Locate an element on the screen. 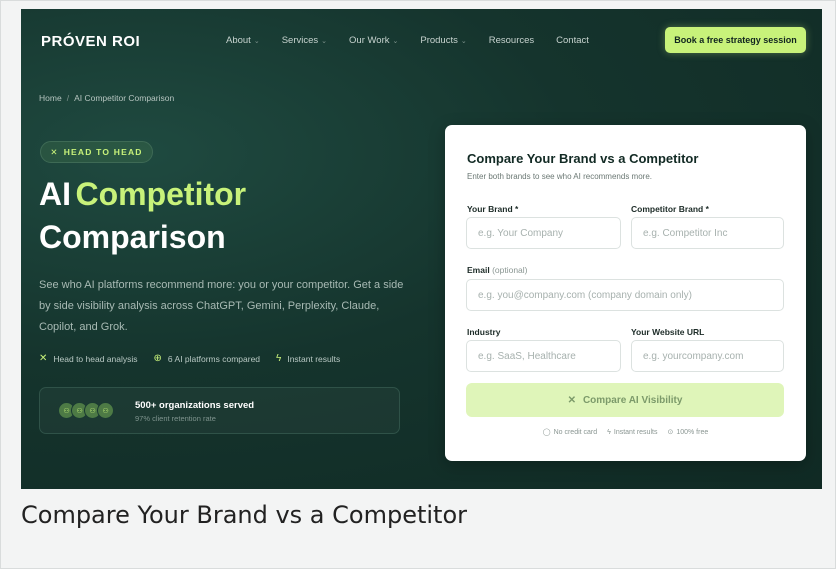  website-input is located at coordinates (707, 356).